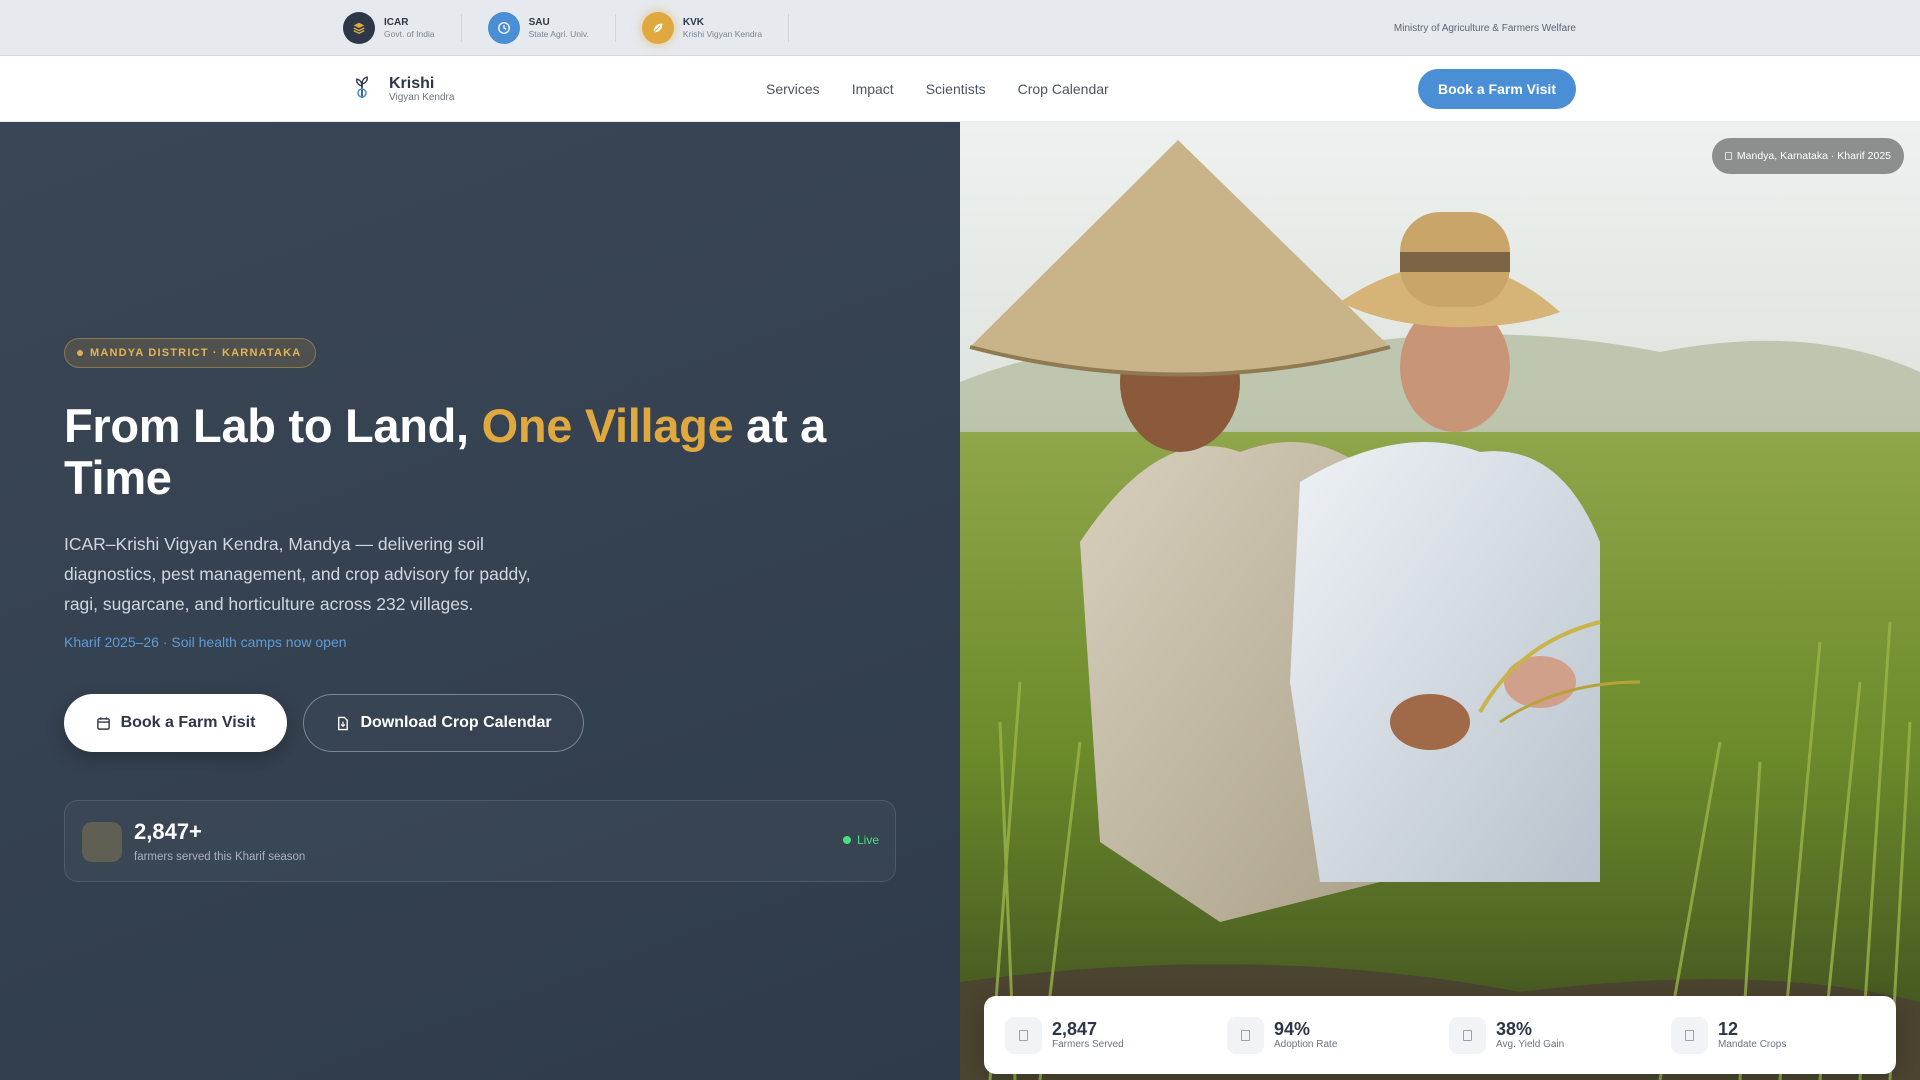 The image size is (1920, 1080). Describe the element at coordinates (607, 425) in the screenshot. I see `hero-title-accent: One Village` at that location.